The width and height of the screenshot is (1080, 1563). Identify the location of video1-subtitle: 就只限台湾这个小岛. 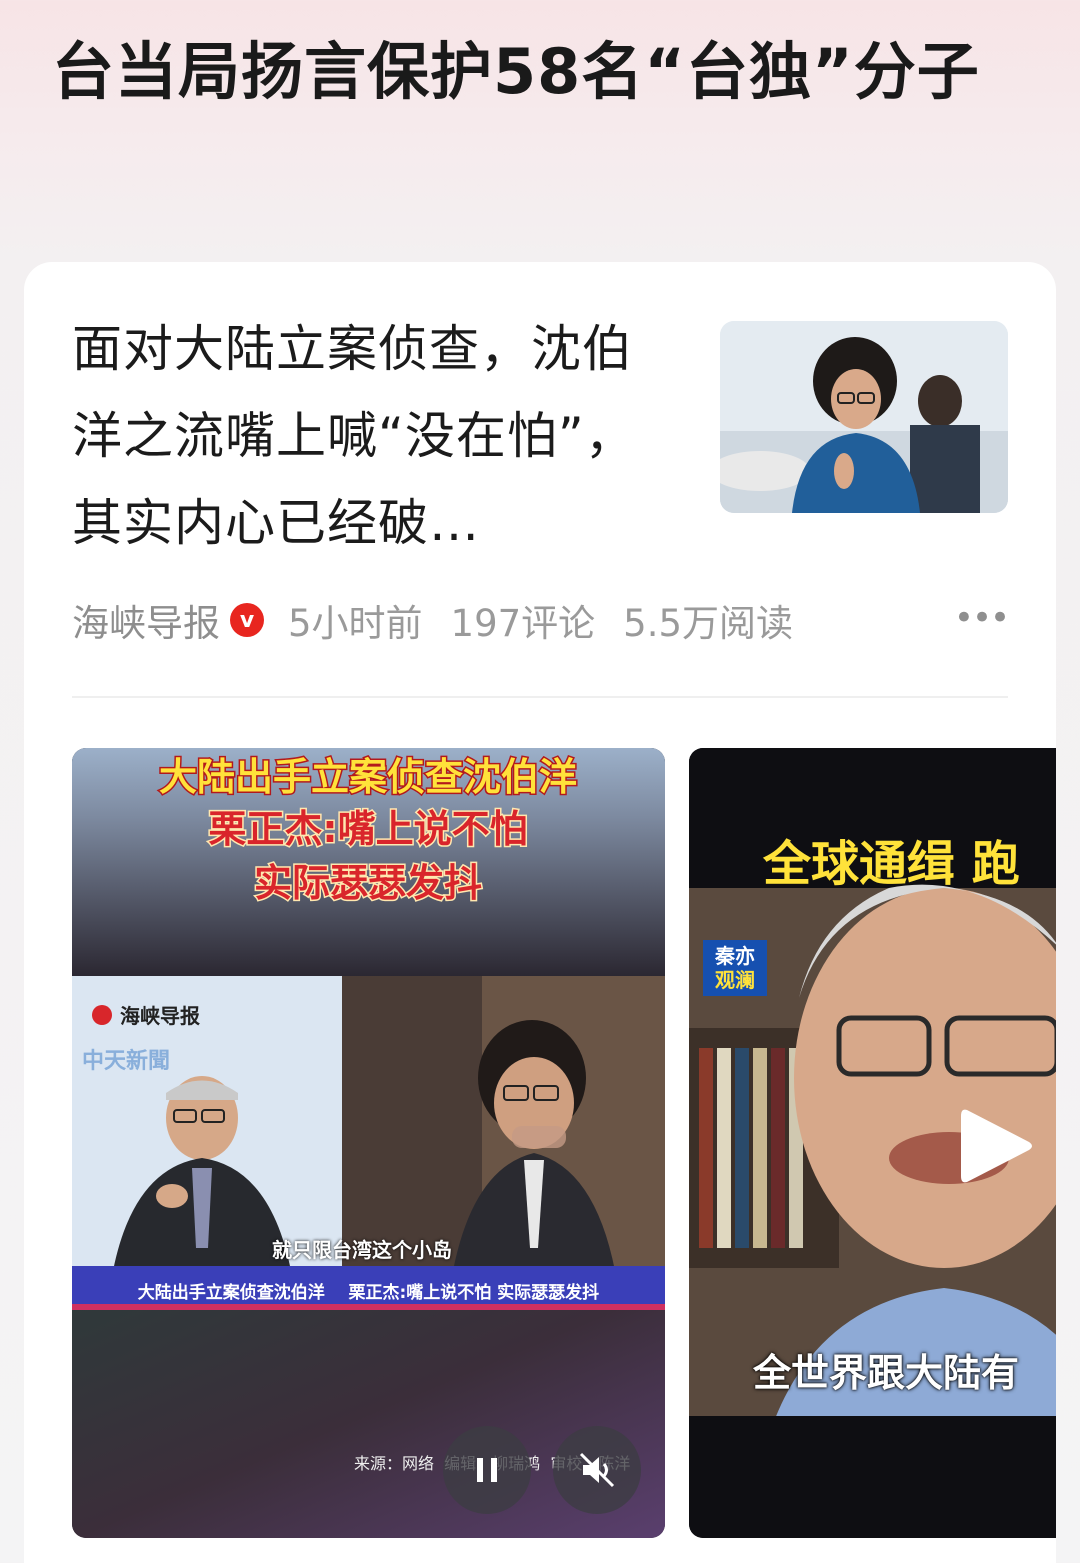
(362, 1250).